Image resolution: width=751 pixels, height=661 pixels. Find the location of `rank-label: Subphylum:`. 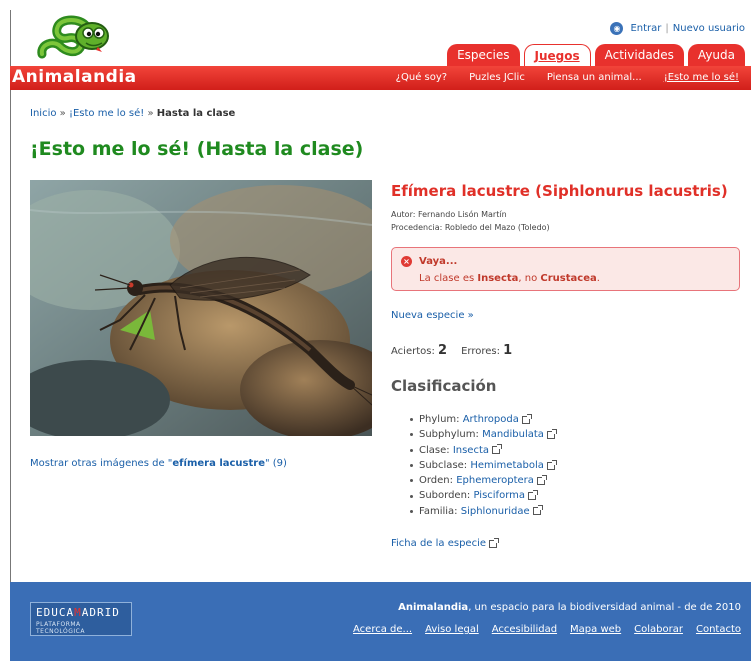

rank-label: Subphylum: is located at coordinates (449, 435).